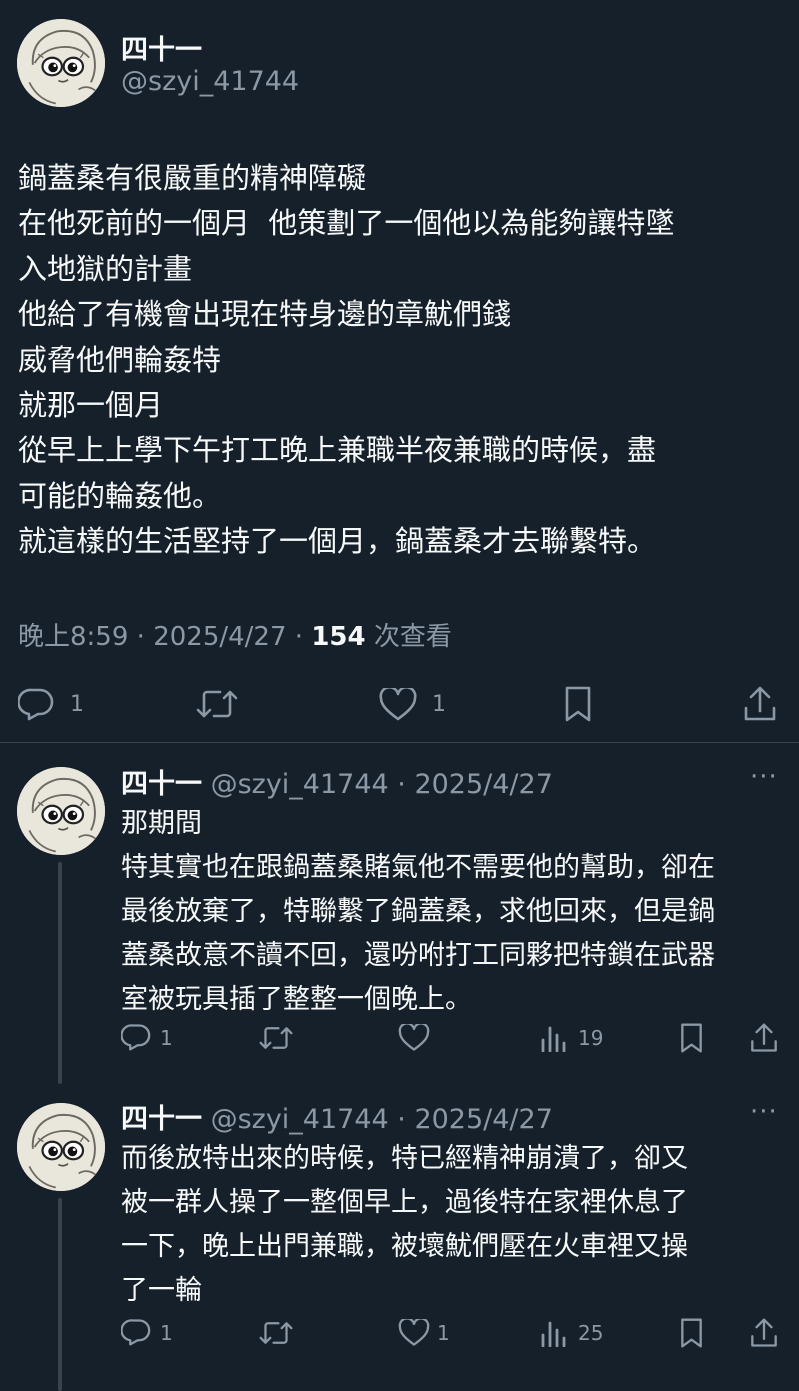 The height and width of the screenshot is (1391, 799). Describe the element at coordinates (91, 405) in the screenshot. I see `tweet-text-line: 就那一個月` at that location.